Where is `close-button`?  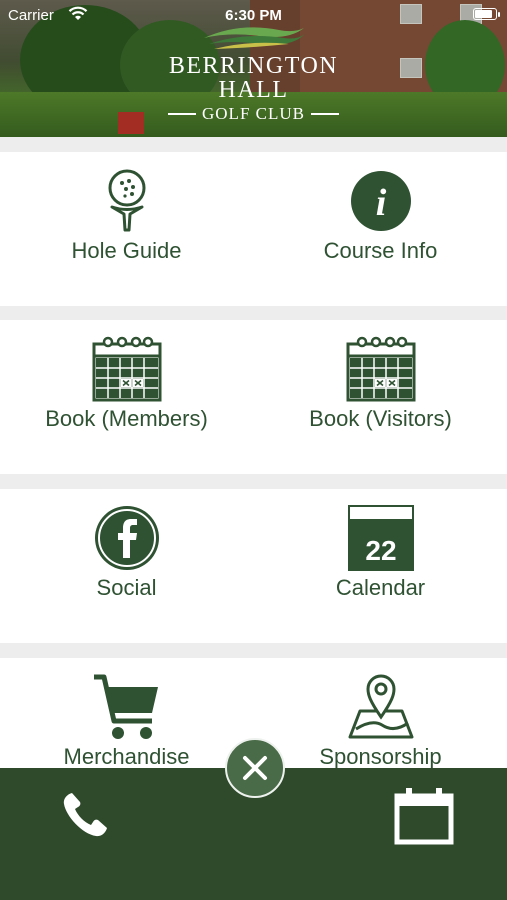 close-button is located at coordinates (255, 768).